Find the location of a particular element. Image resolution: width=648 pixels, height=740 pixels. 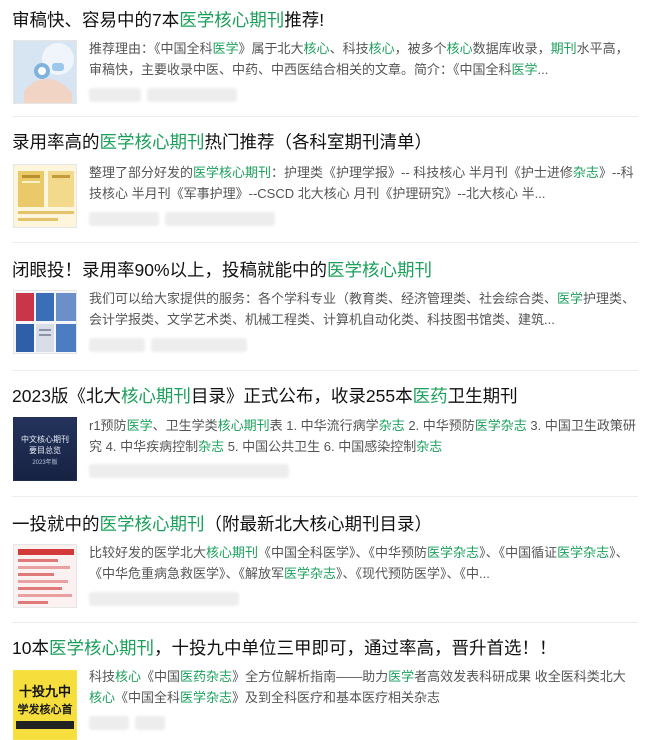

result-thumbnail: 中文核心期刊 要目总览 2023年版 is located at coordinates (45, 449).